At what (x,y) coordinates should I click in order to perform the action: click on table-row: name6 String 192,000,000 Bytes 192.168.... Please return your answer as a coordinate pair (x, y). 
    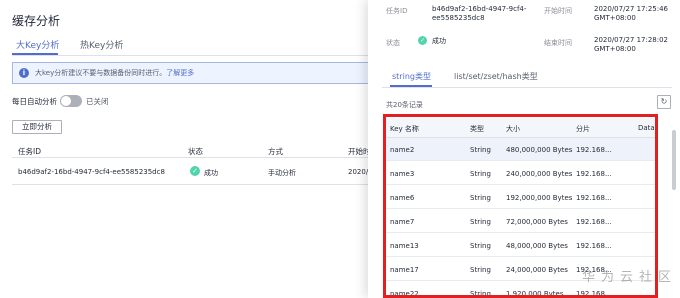
    Looking at the image, I should click on (521, 197).